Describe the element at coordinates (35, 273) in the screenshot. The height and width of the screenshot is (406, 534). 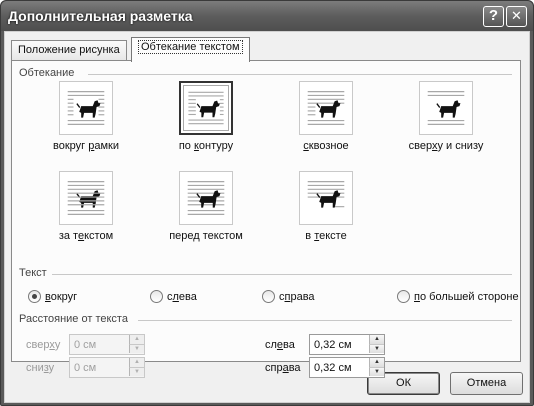
I see `text-group-title: Текст` at that location.